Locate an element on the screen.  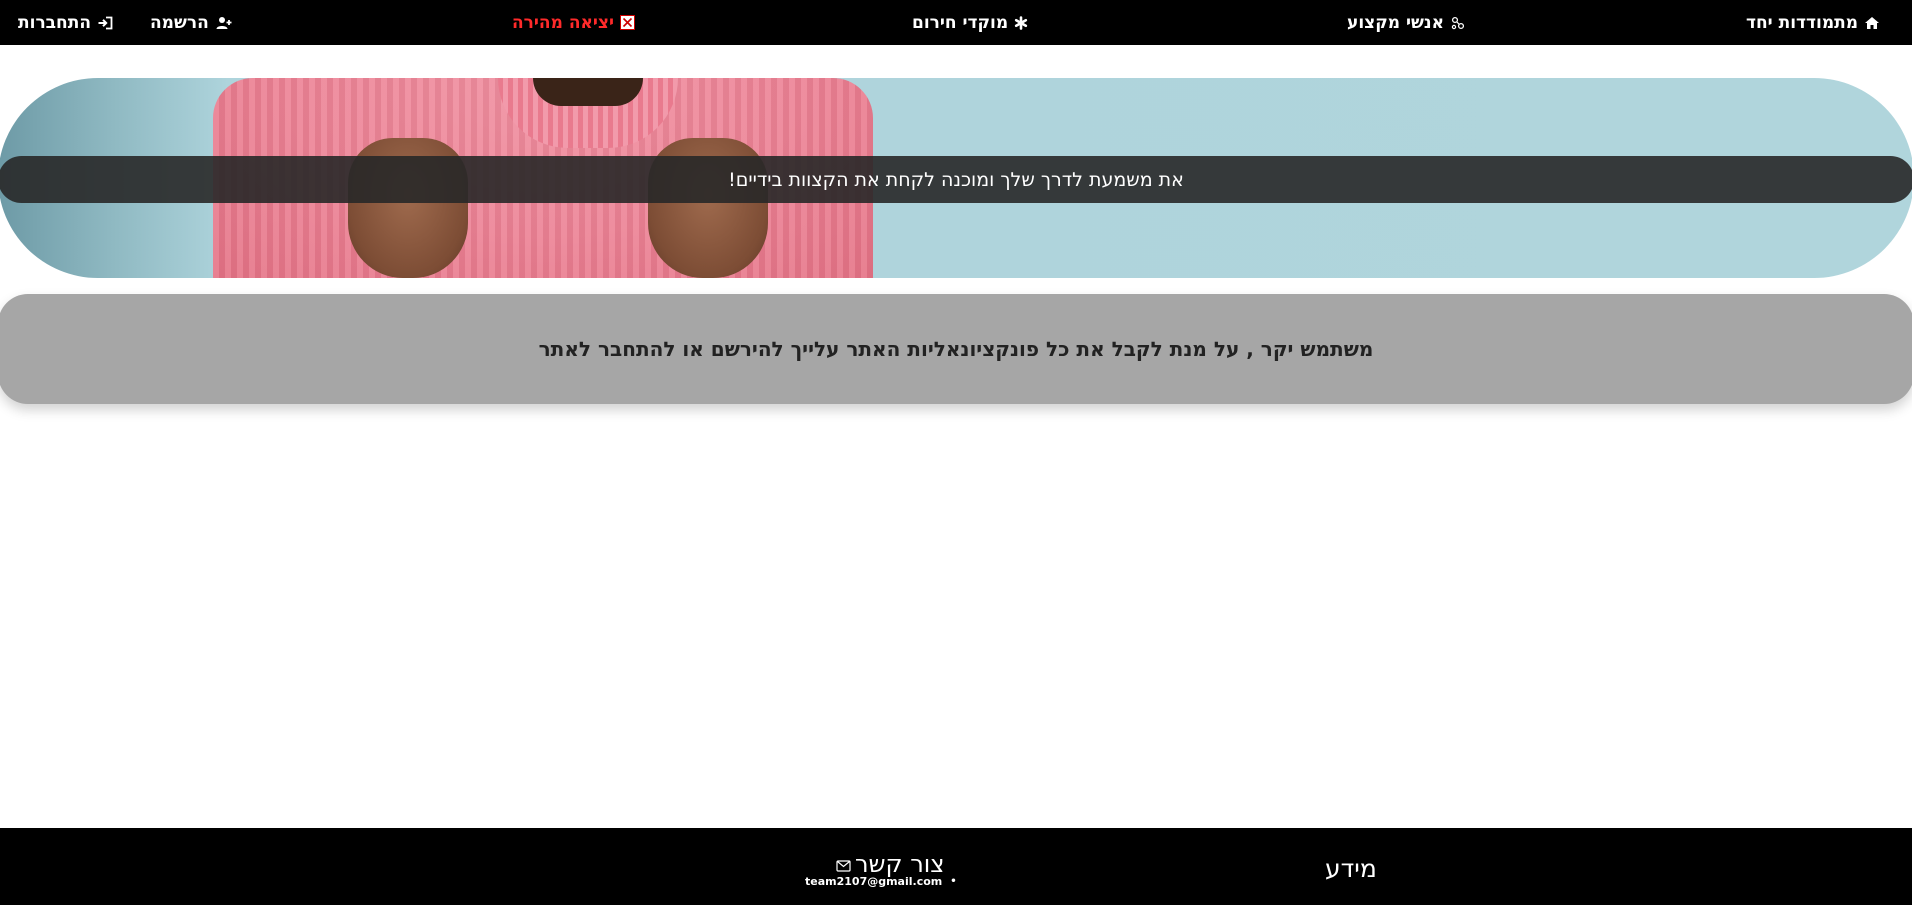
footer-contact-label: צור קשר is located at coordinates (900, 864).